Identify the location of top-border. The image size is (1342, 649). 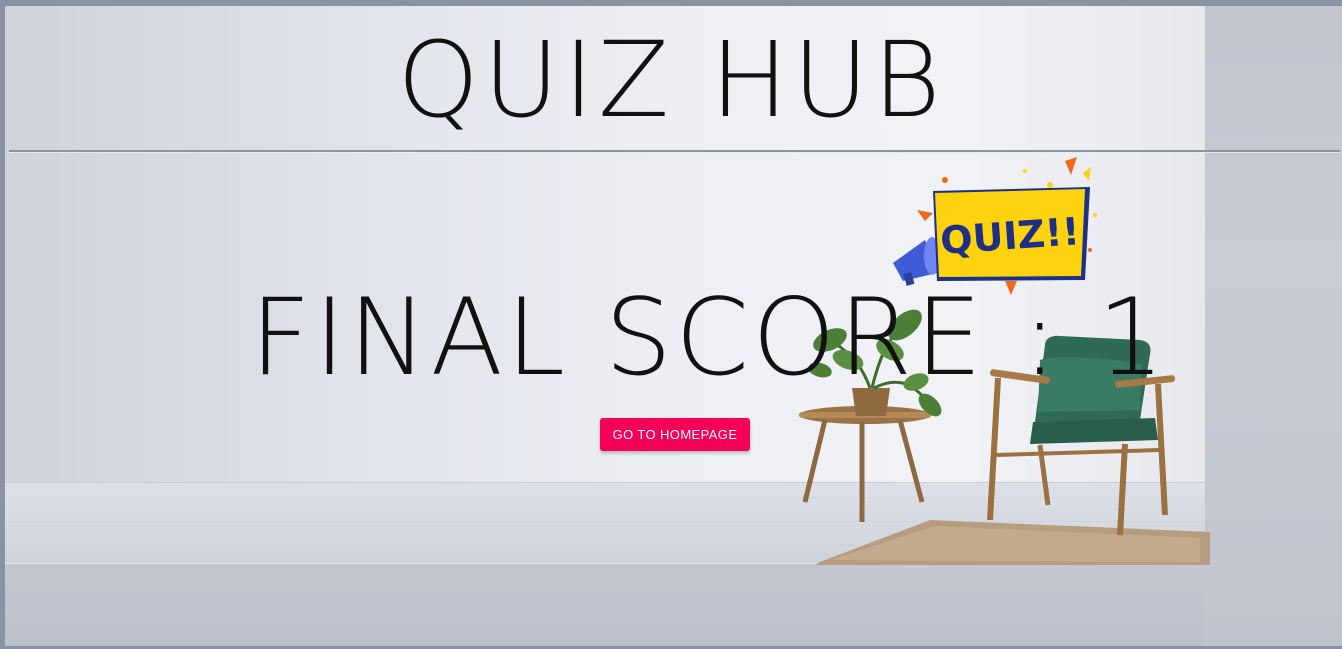
(671, 3).